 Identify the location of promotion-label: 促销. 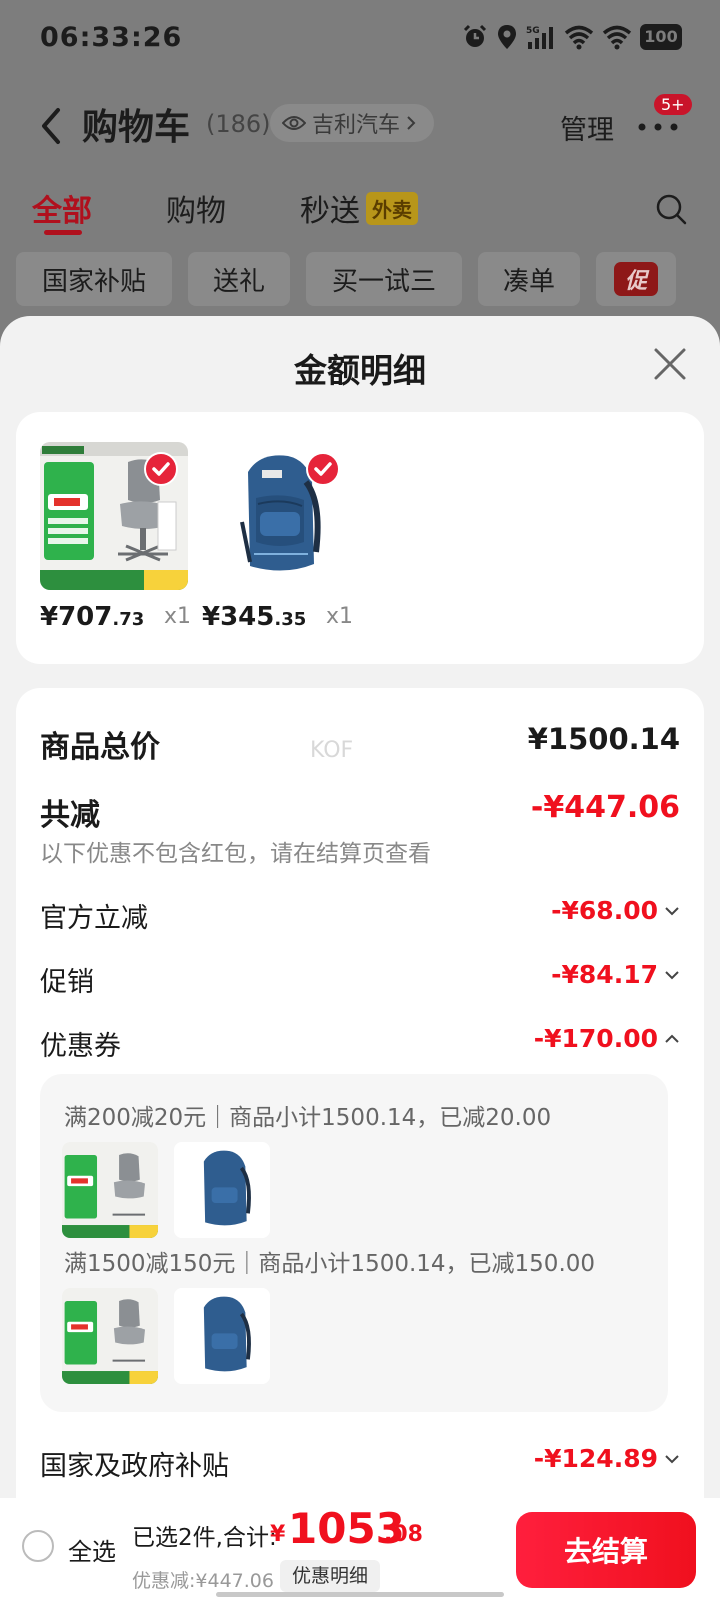
(67, 982).